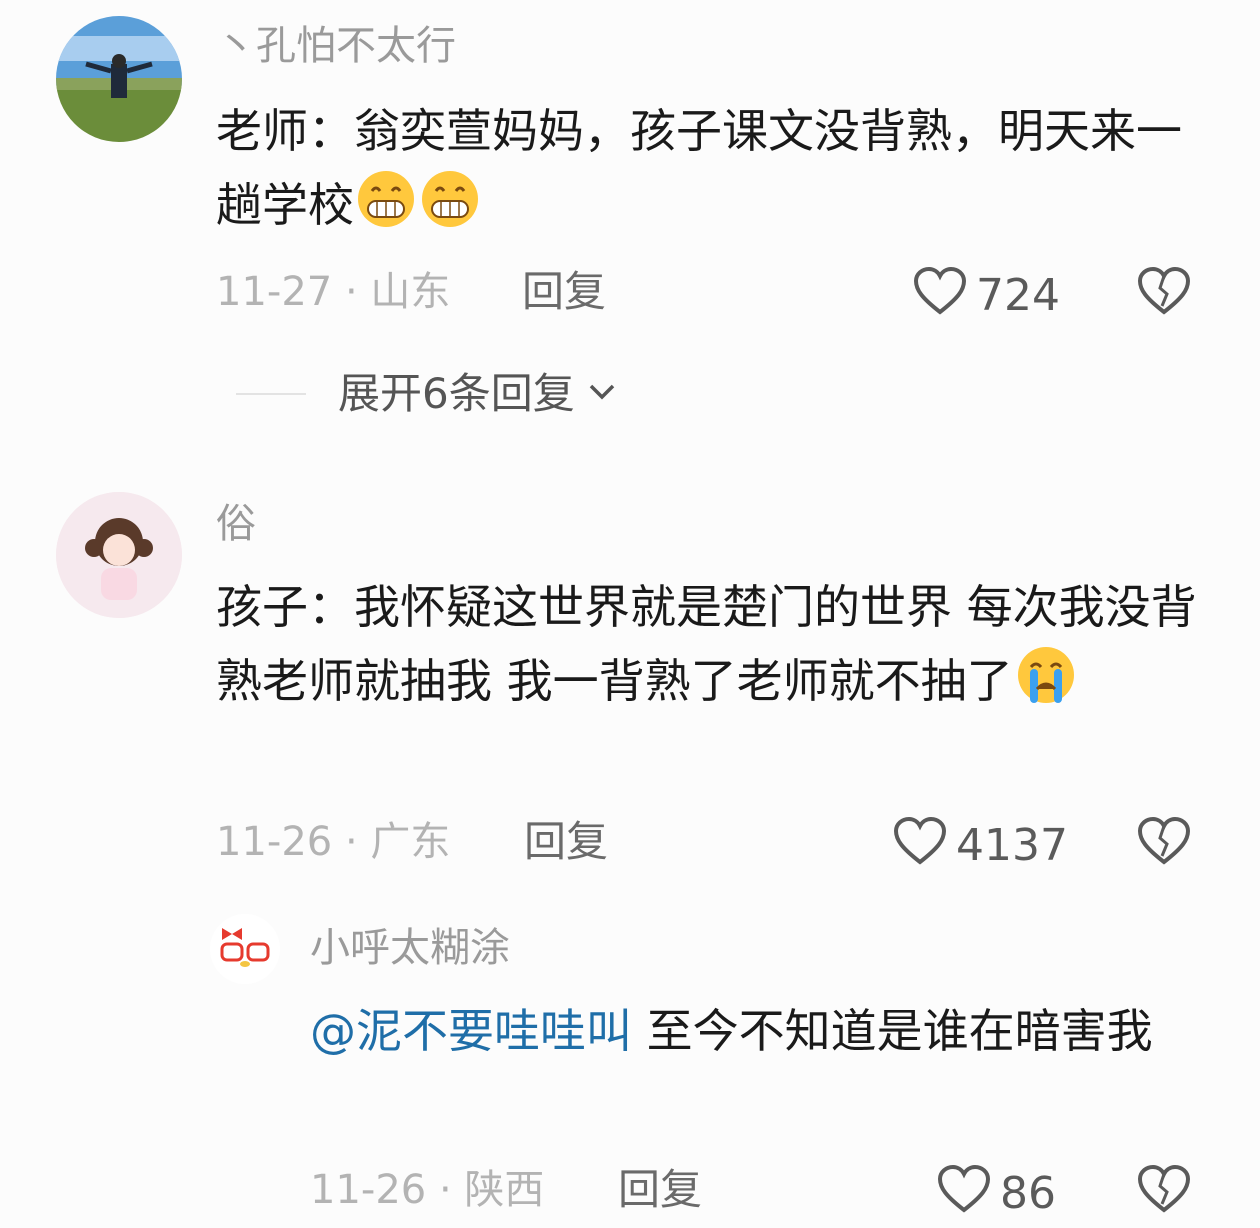 The image size is (1260, 1228). Describe the element at coordinates (602, 394) in the screenshot. I see `chevron-down-icon` at that location.